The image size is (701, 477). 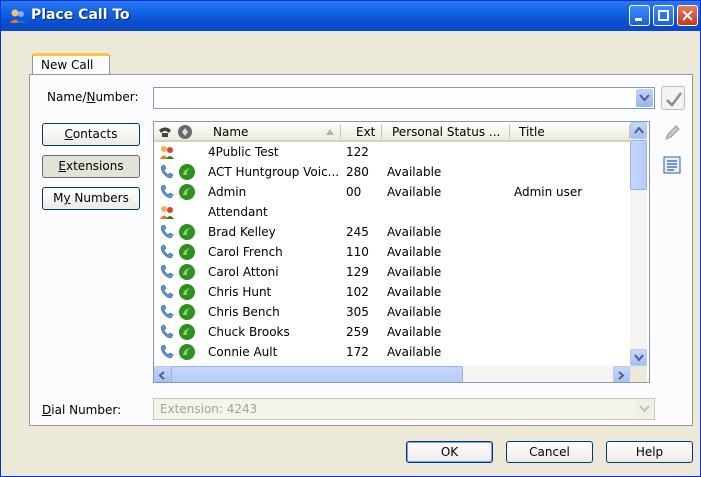 I want to click on contacts-button: Contacts, so click(x=91, y=134).